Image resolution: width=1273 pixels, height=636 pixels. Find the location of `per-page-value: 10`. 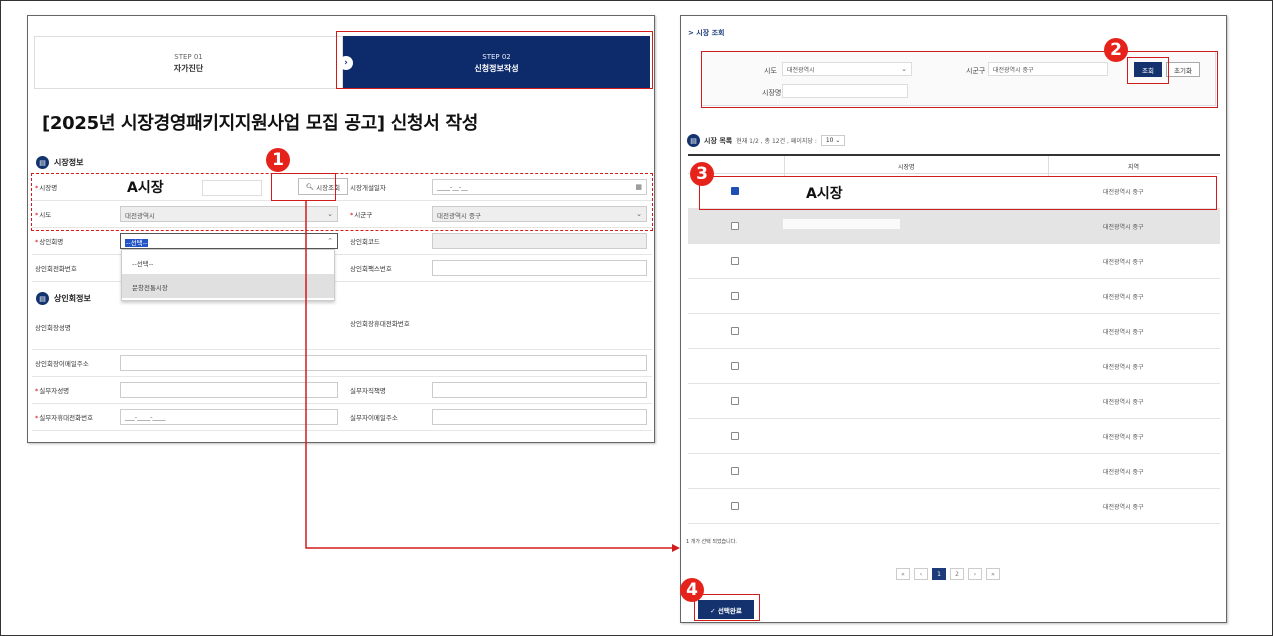

per-page-value: 10 is located at coordinates (829, 140).